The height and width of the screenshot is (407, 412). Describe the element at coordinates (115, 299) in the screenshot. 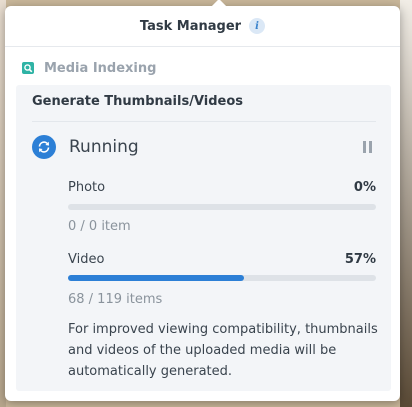

I see `video-count: 68 / 119 items` at that location.